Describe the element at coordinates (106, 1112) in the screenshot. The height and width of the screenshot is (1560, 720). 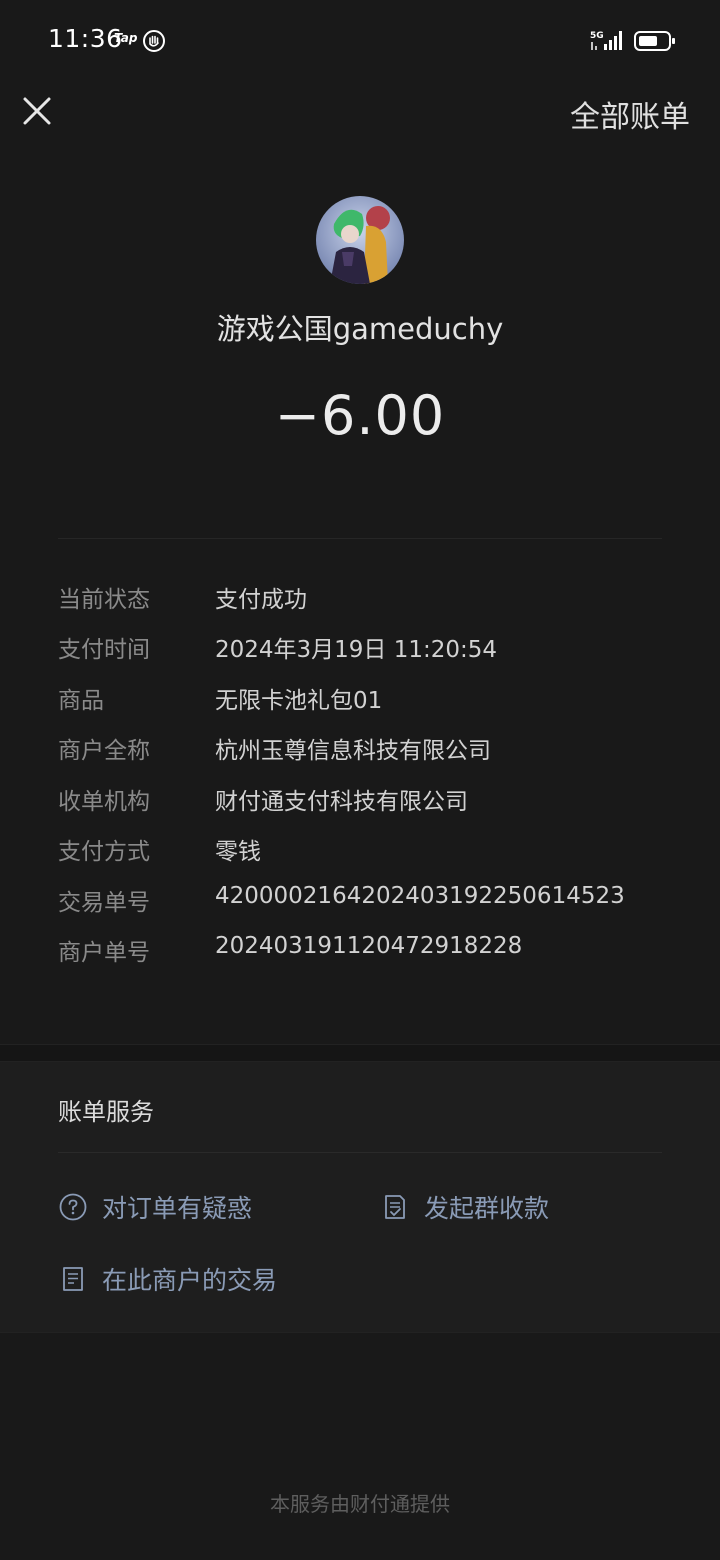
I see `services-title: 账单服务` at that location.